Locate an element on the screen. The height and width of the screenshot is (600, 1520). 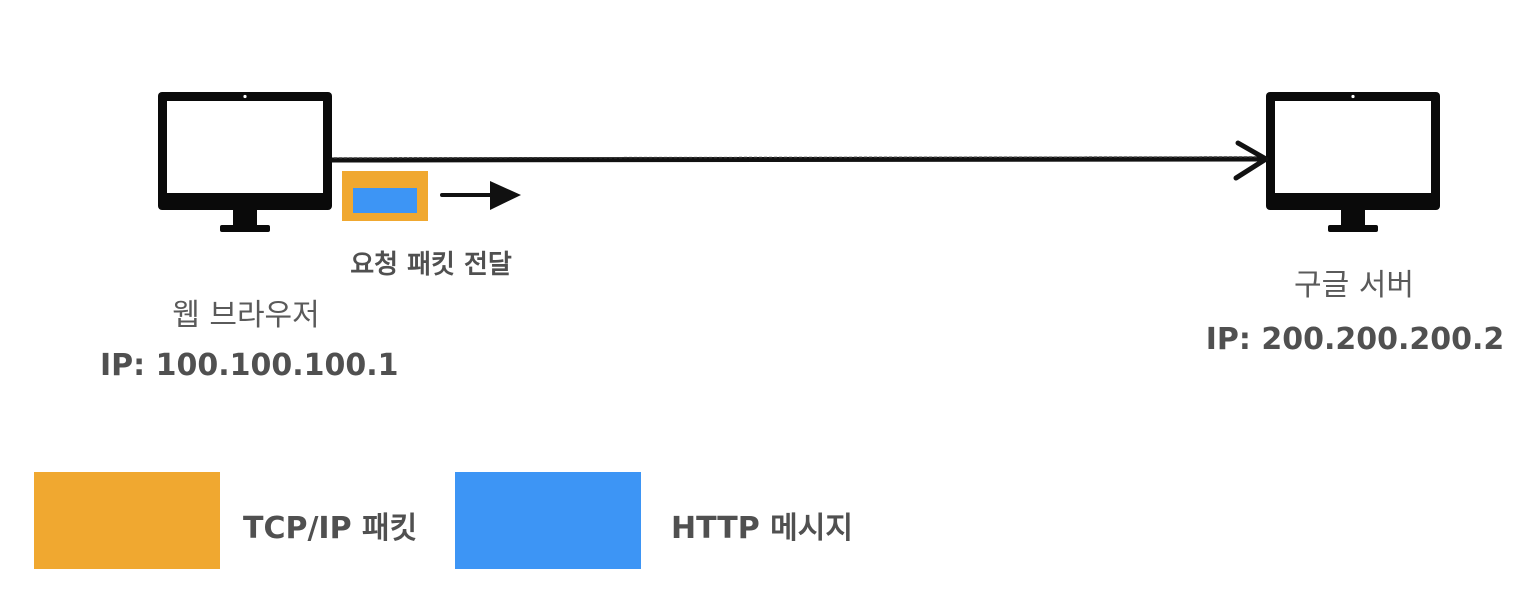
legend-tcp-label: TCP/IP 패킷 is located at coordinates (330, 528).